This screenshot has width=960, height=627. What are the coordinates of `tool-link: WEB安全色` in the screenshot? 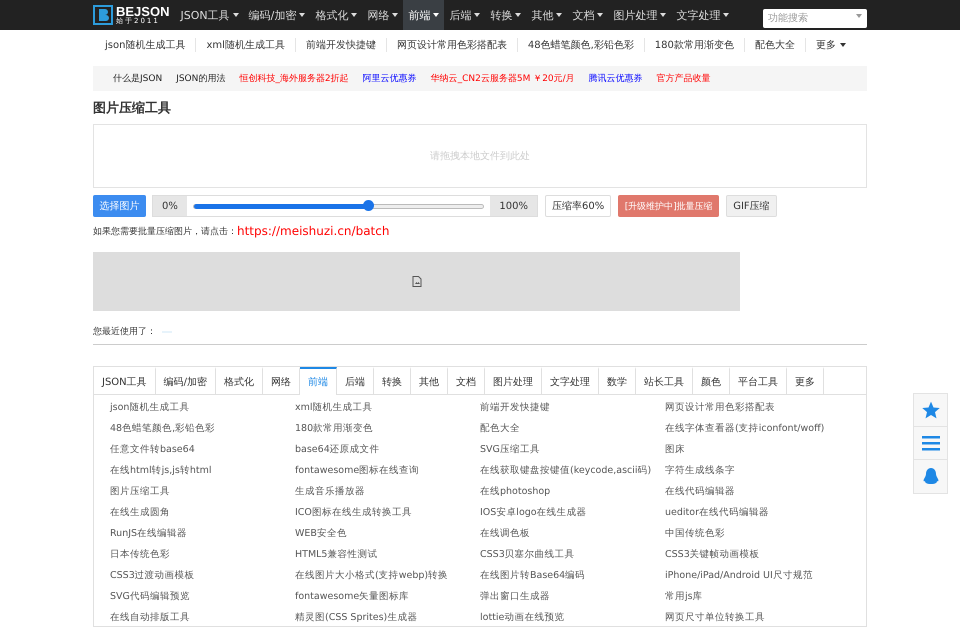 It's located at (387, 534).